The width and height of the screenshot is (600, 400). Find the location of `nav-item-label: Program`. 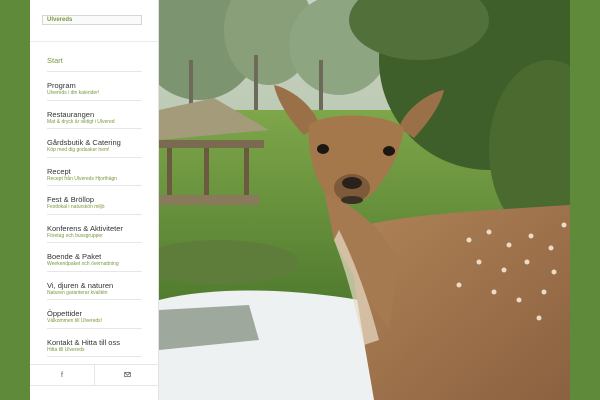

nav-item-label: Program is located at coordinates (61, 85).